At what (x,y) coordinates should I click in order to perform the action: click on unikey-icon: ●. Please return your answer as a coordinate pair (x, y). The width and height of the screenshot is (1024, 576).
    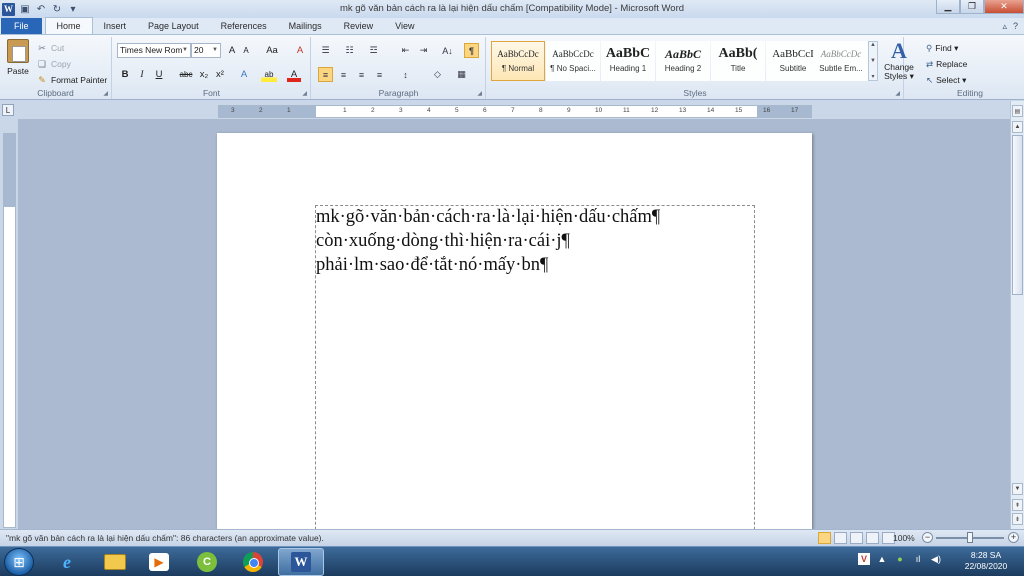
    Looking at the image, I should click on (900, 559).